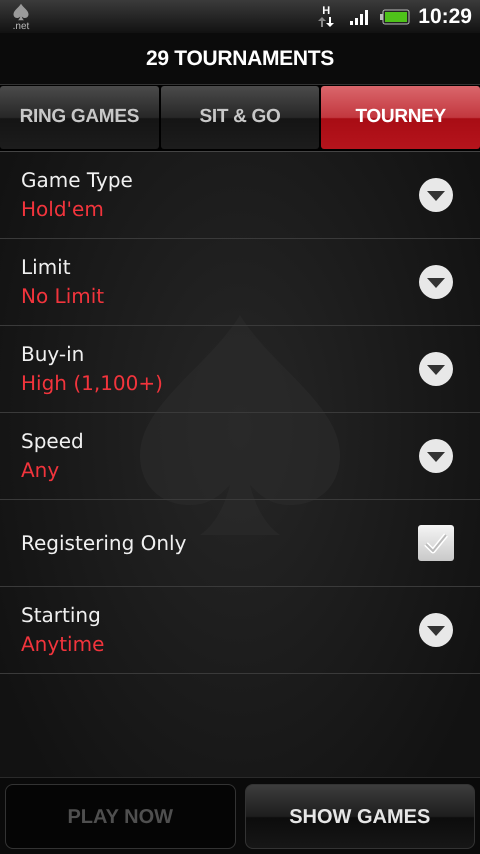 The image size is (480, 854). What do you see at coordinates (21, 27) in the screenshot?
I see `logo-text: .net` at bounding box center [21, 27].